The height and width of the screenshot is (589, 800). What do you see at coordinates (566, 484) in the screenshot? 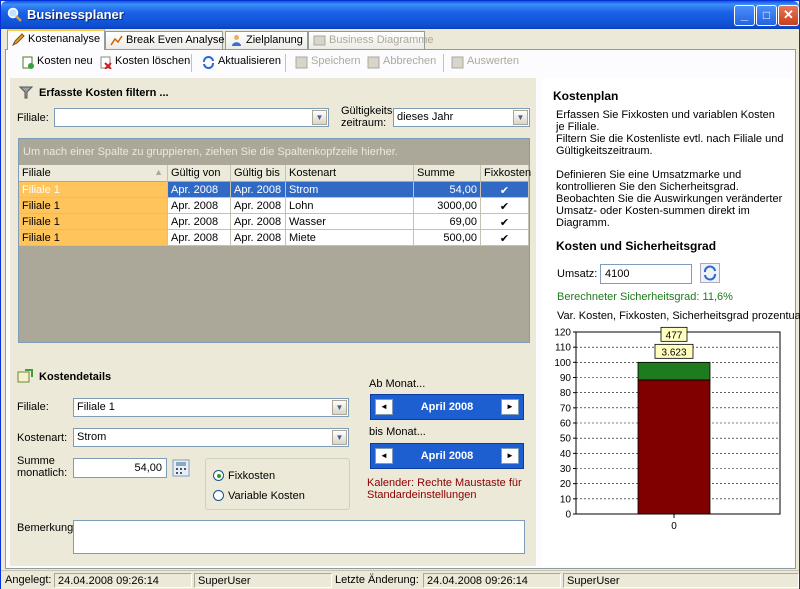
I see `y-tick-label: 20` at bounding box center [566, 484].